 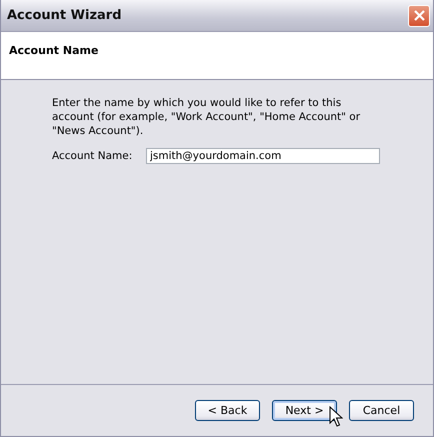 I want to click on wizard-button: Next >, so click(x=304, y=410).